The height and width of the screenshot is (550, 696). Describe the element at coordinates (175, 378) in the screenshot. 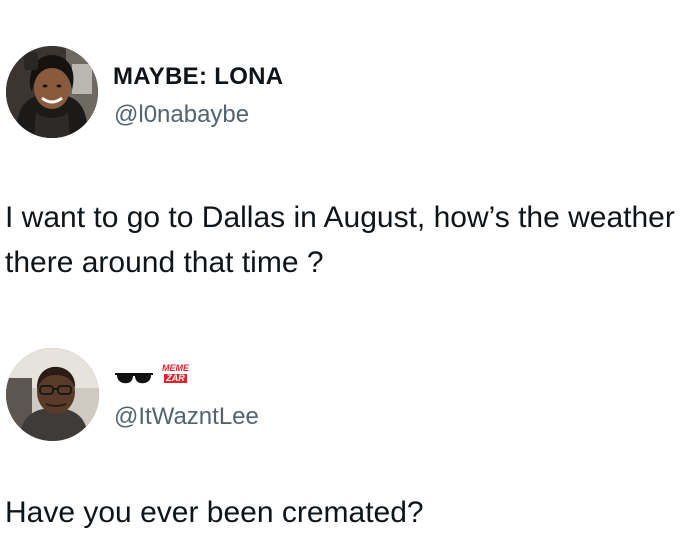

I see `badge-line-2: ZAR` at that location.